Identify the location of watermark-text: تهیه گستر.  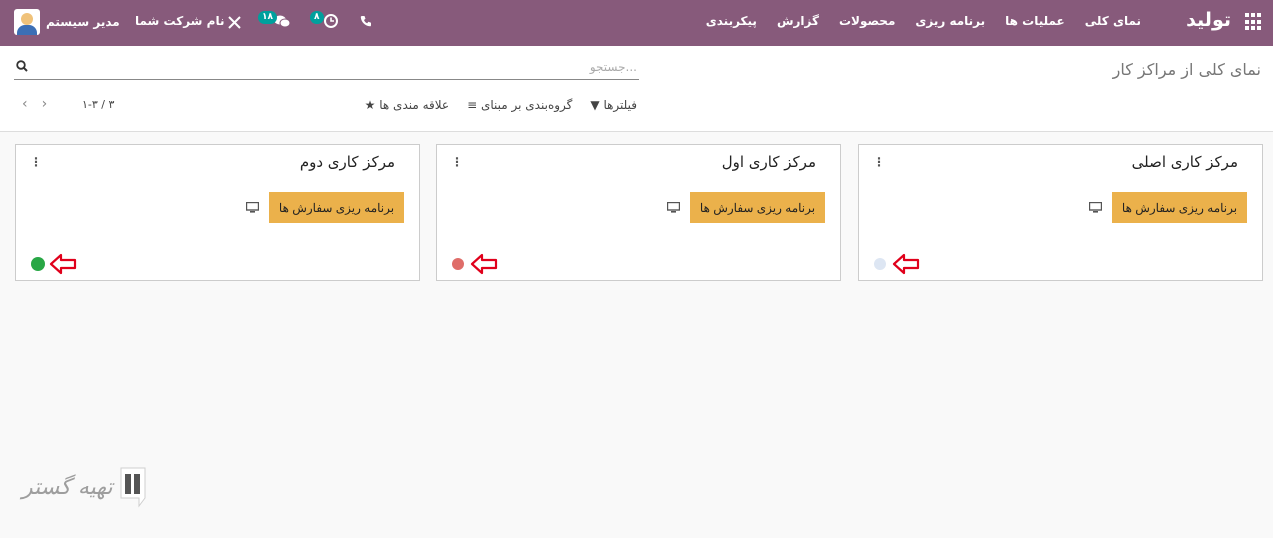
(67, 487).